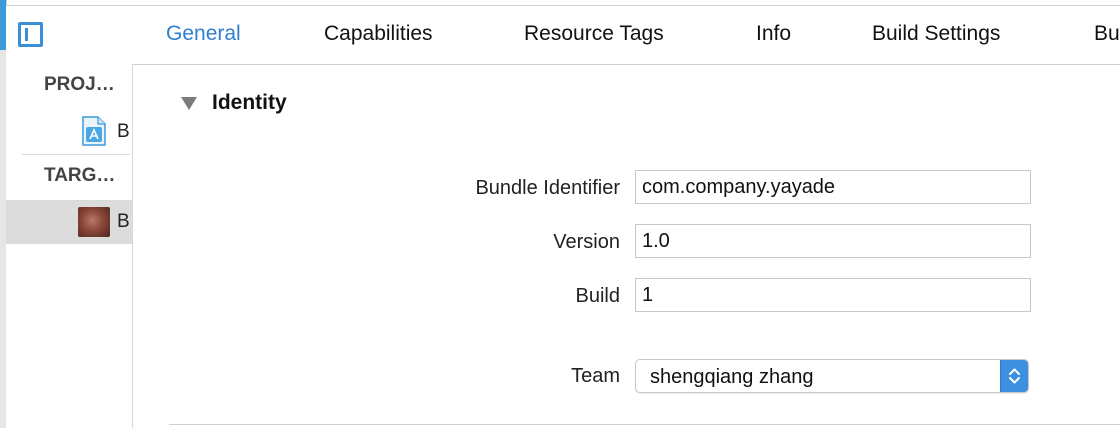 The image size is (1120, 428). What do you see at coordinates (94, 222) in the screenshot?
I see `app-target-thumbnail` at bounding box center [94, 222].